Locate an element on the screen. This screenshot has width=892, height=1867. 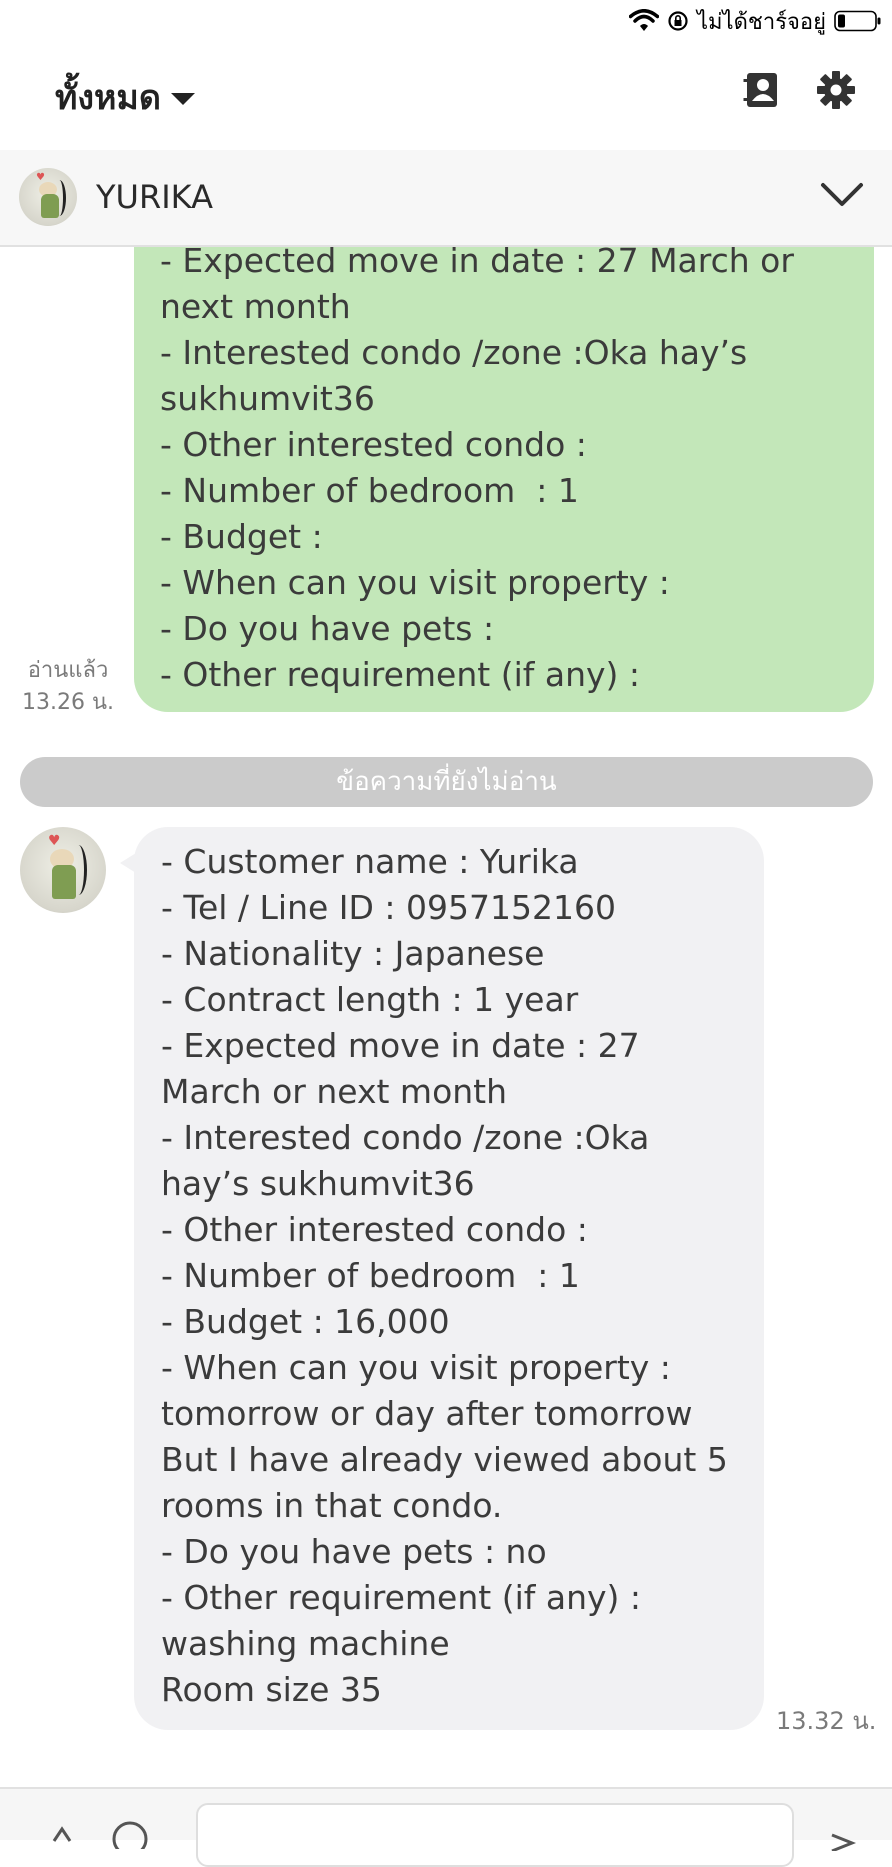
status-indicators: ไม่ได้ชาร์จอยู่ is located at coordinates (755, 21).